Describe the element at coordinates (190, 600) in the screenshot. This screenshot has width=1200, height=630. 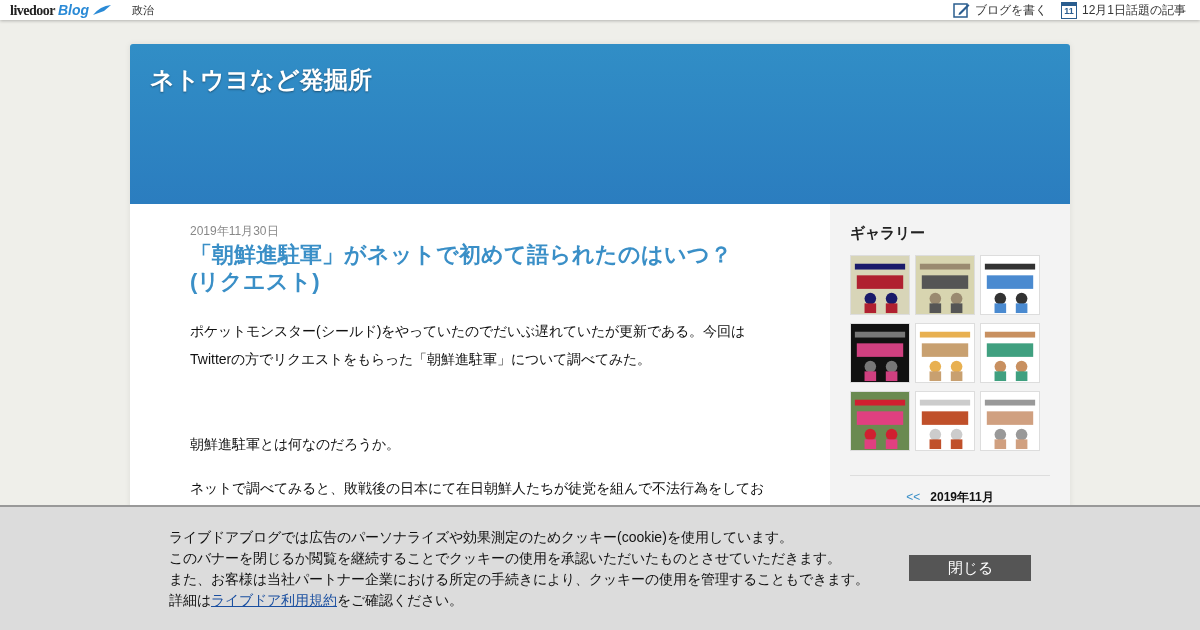
I see `notice-text: 詳細は` at that location.